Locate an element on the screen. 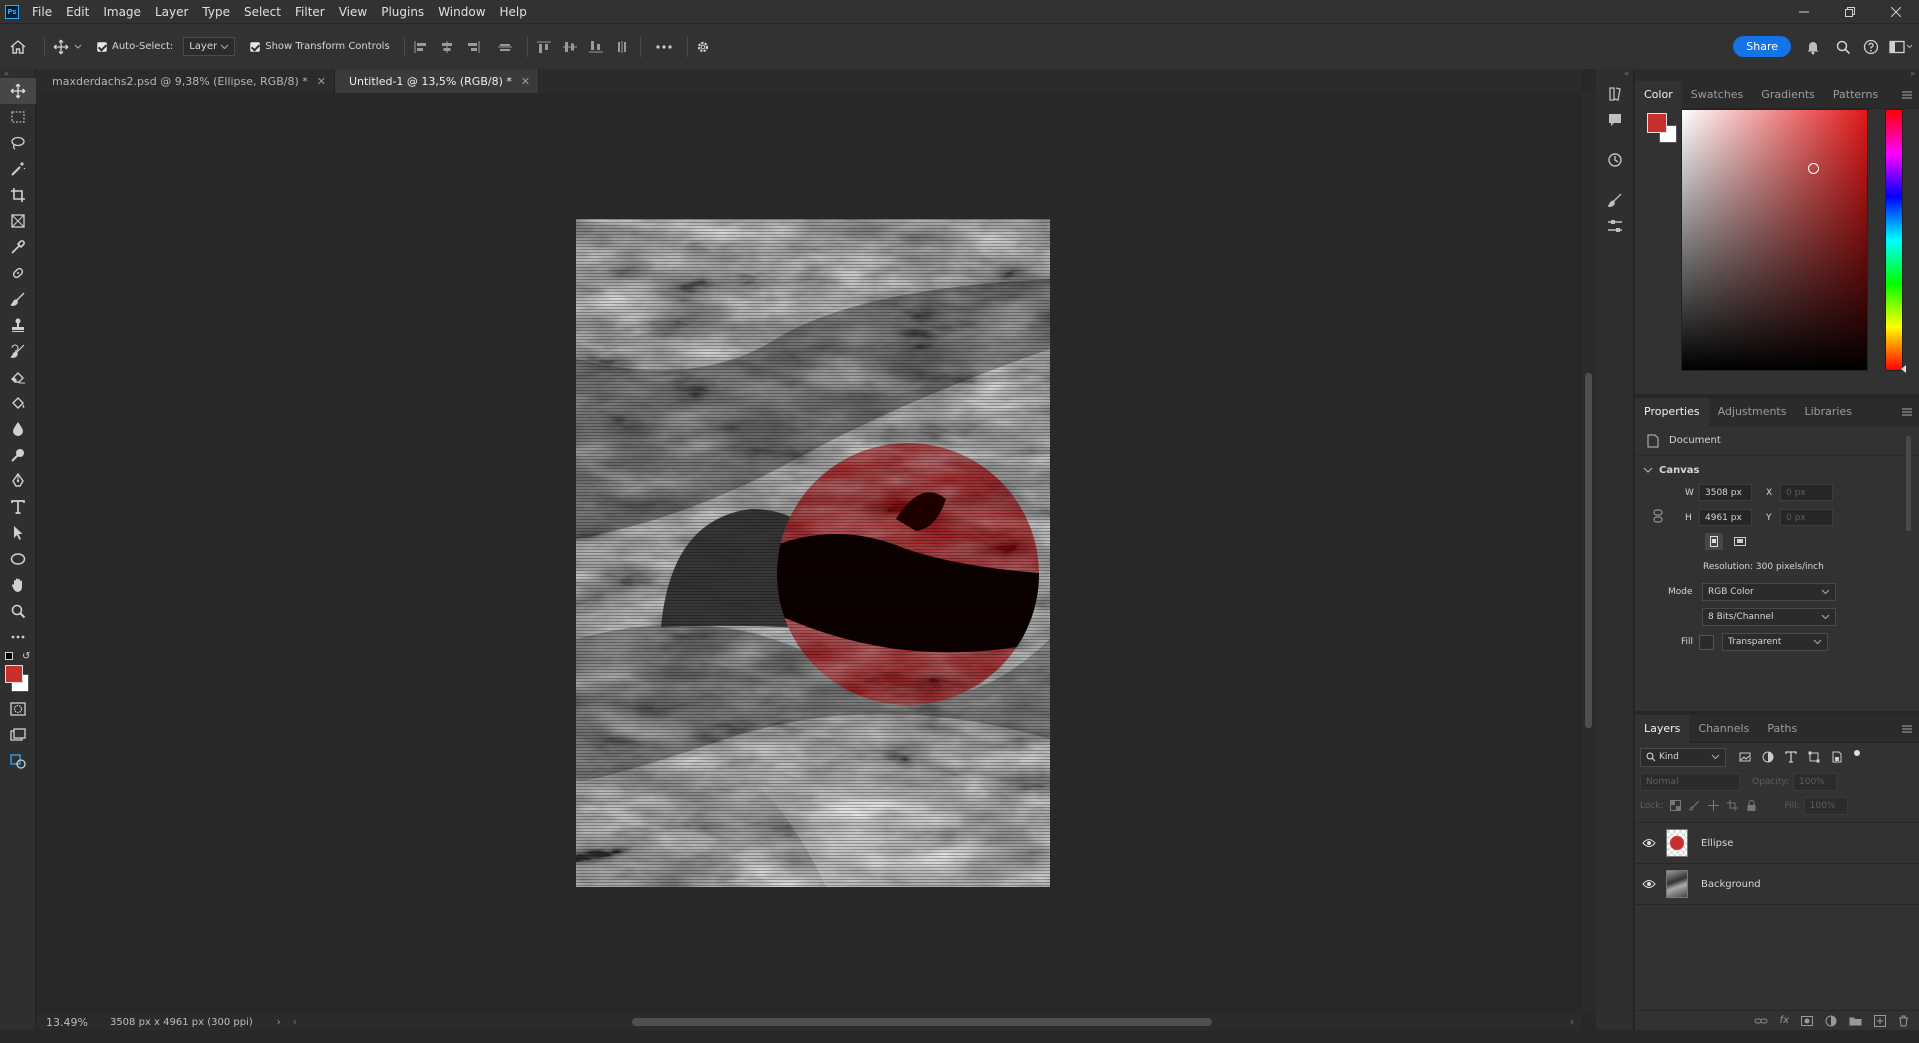 Image resolution: width=1919 pixels, height=1043 pixels. portrait-orientation-icon is located at coordinates (1714, 541).